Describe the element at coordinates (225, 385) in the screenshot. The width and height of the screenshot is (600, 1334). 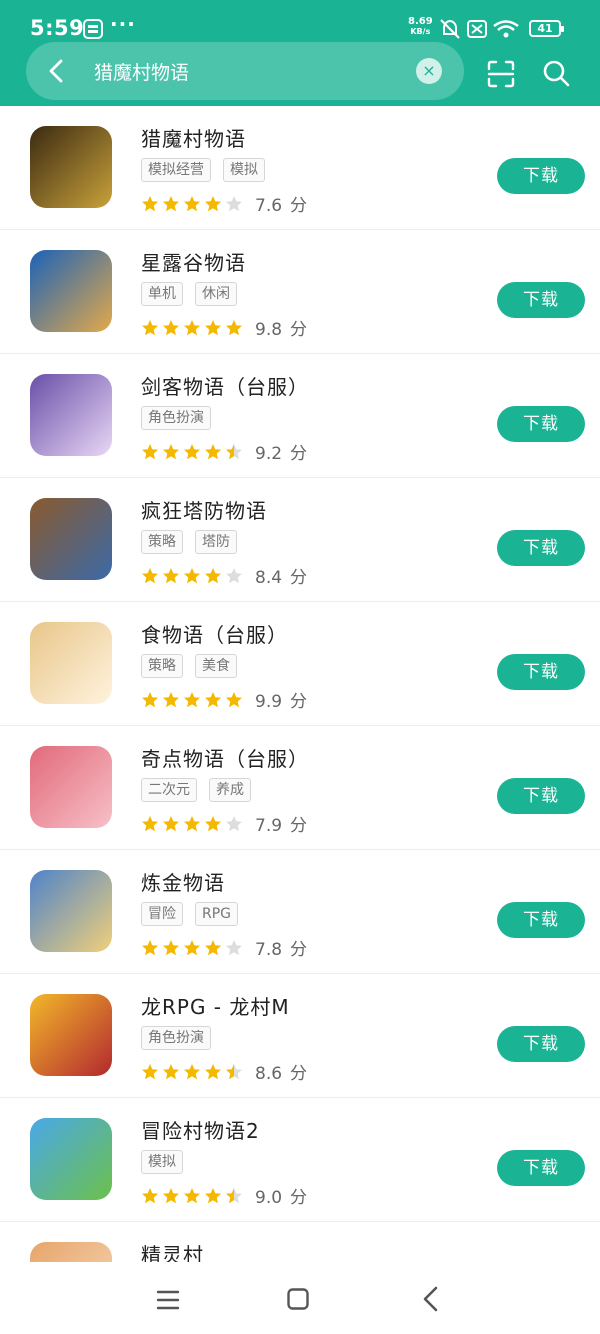
I see `app-name: 剑客物语（台服）` at that location.